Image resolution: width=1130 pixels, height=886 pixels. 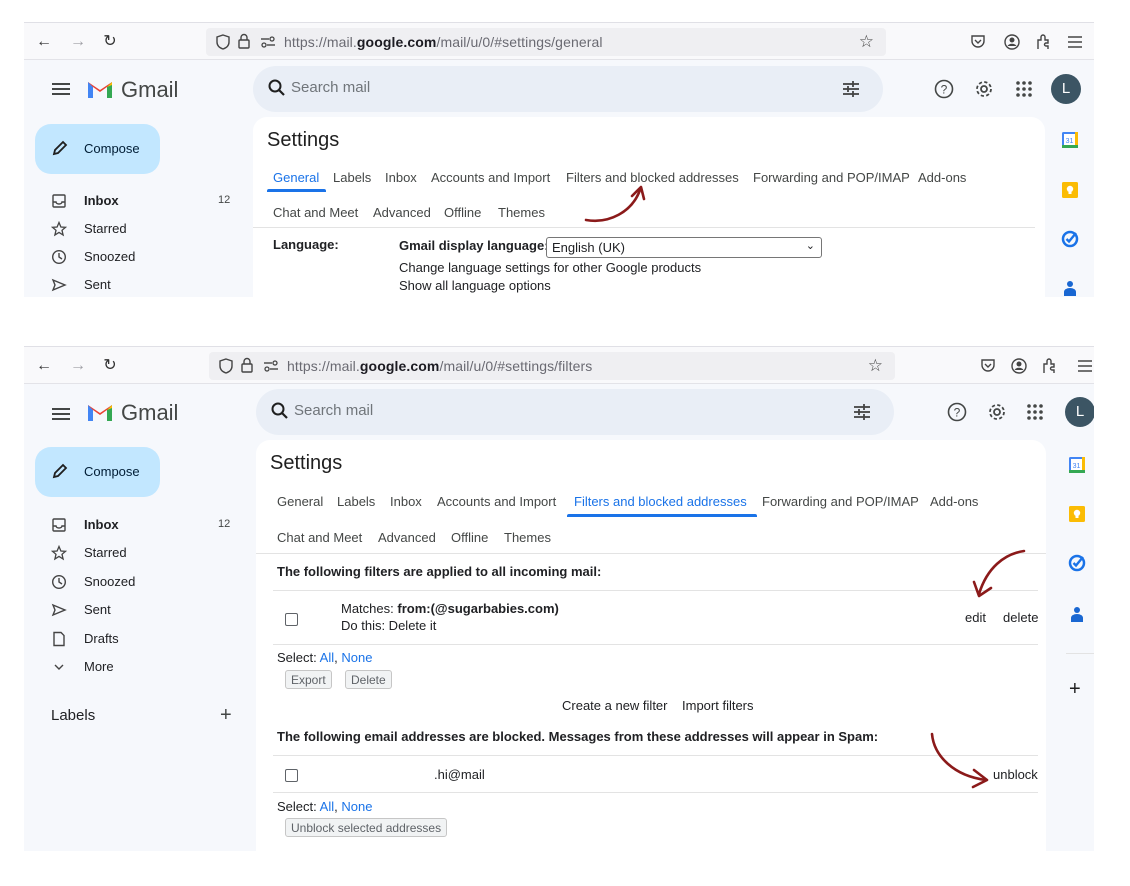 What do you see at coordinates (129, 667) in the screenshot?
I see `sidebar-item-more: More` at bounding box center [129, 667].